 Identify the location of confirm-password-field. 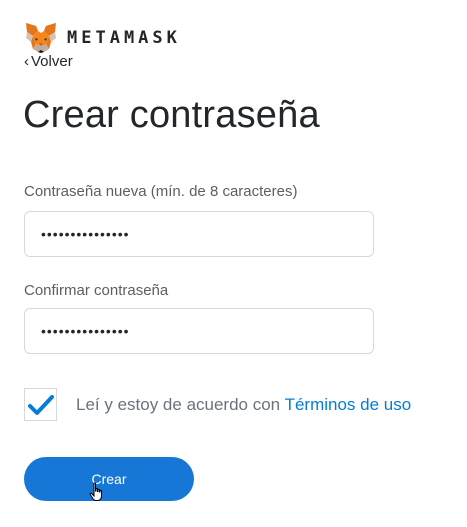
(199, 331).